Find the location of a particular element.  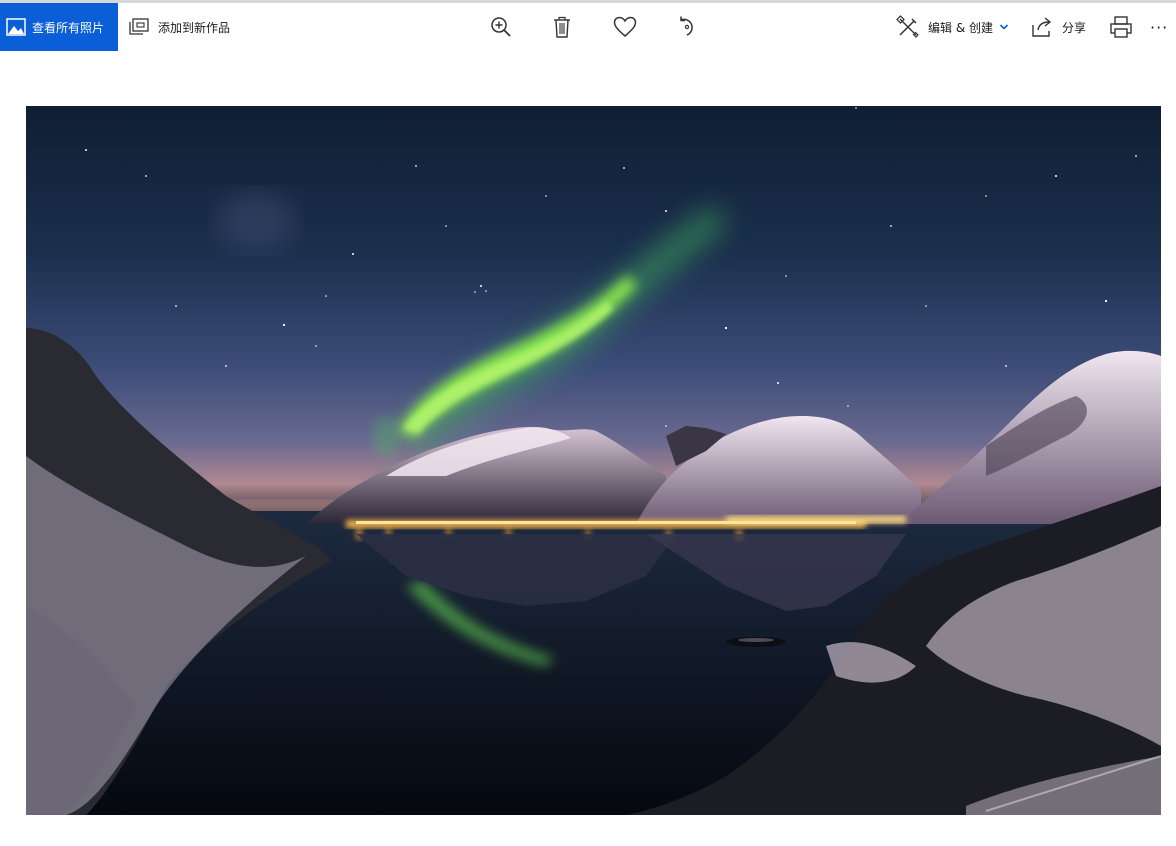

view-all-photos-label: 查看所有照片 is located at coordinates (68, 27).